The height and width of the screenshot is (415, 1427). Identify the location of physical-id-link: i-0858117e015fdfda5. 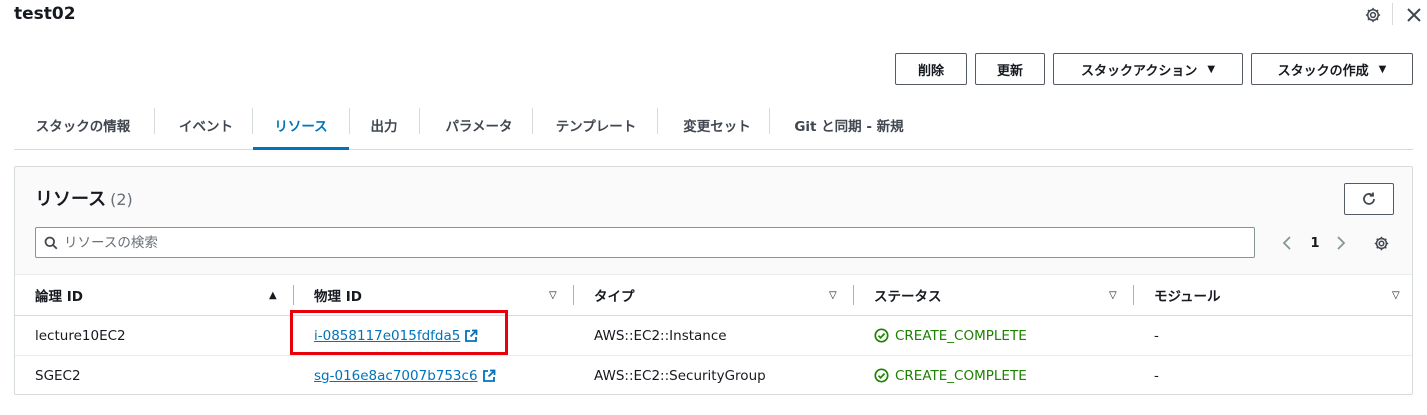
(387, 336).